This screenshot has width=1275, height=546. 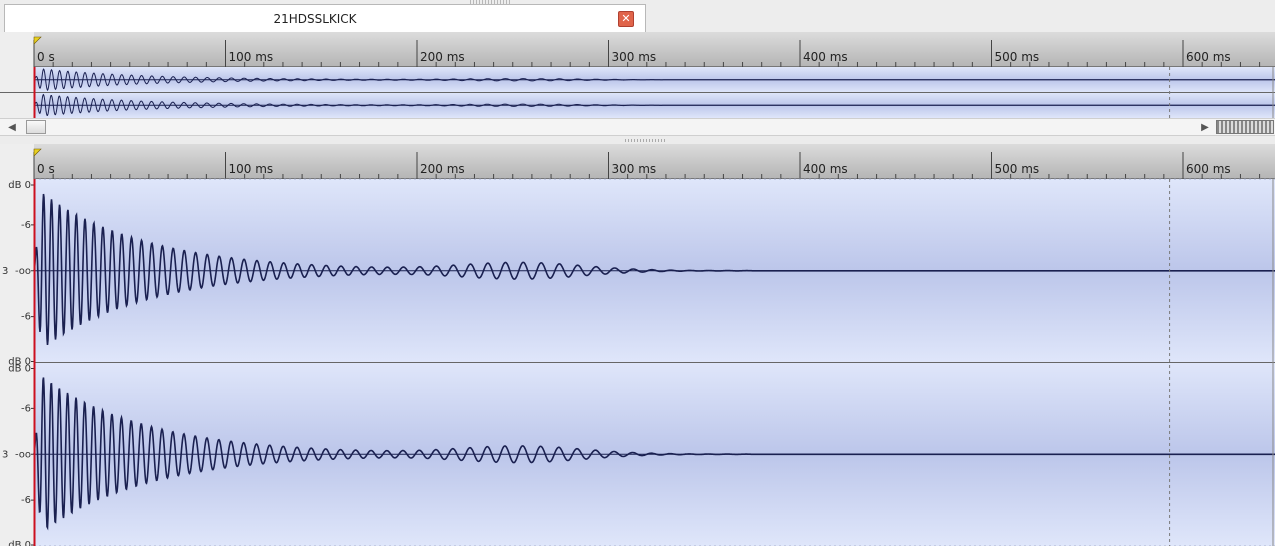 I want to click on zoom-handle, so click(x=1245, y=127).